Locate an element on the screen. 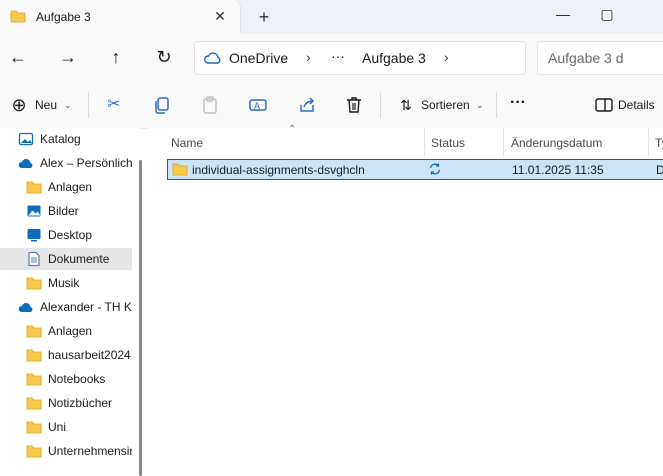 This screenshot has height=476, width=663. sort-icon: ⇅ is located at coordinates (406, 105).